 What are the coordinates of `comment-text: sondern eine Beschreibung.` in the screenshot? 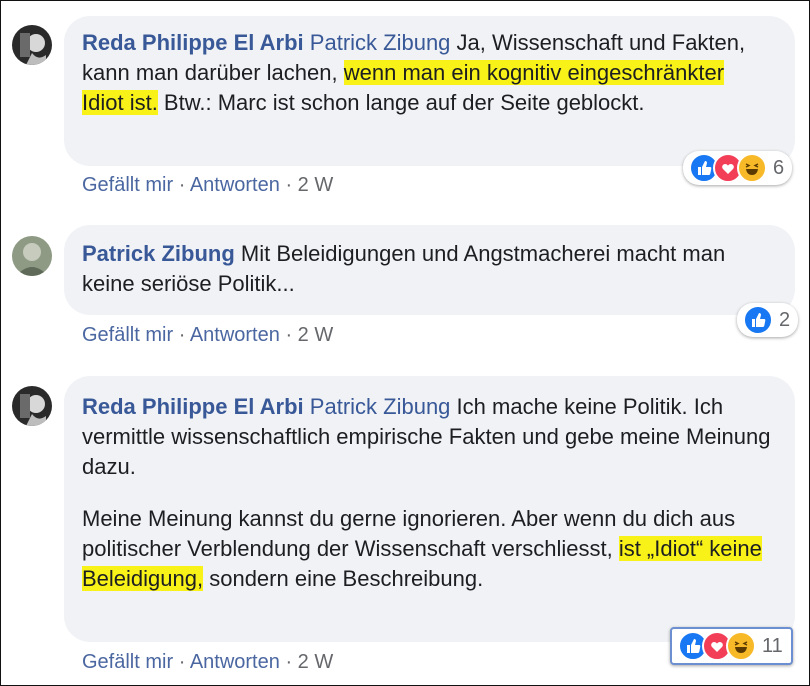 It's located at (343, 578).